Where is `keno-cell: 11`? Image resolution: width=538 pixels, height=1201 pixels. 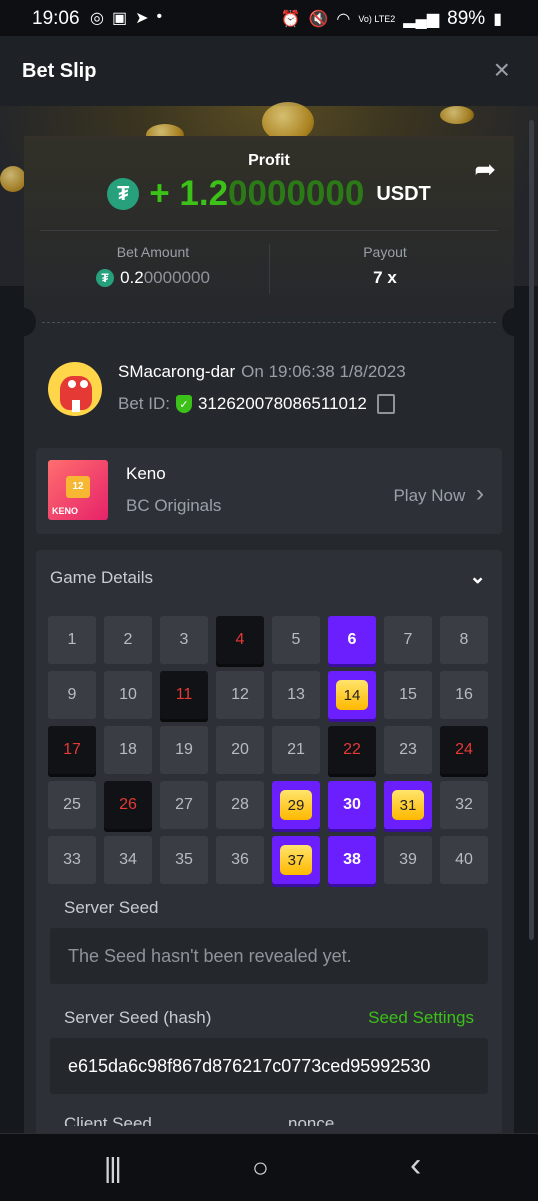
keno-cell: 11 is located at coordinates (184, 695).